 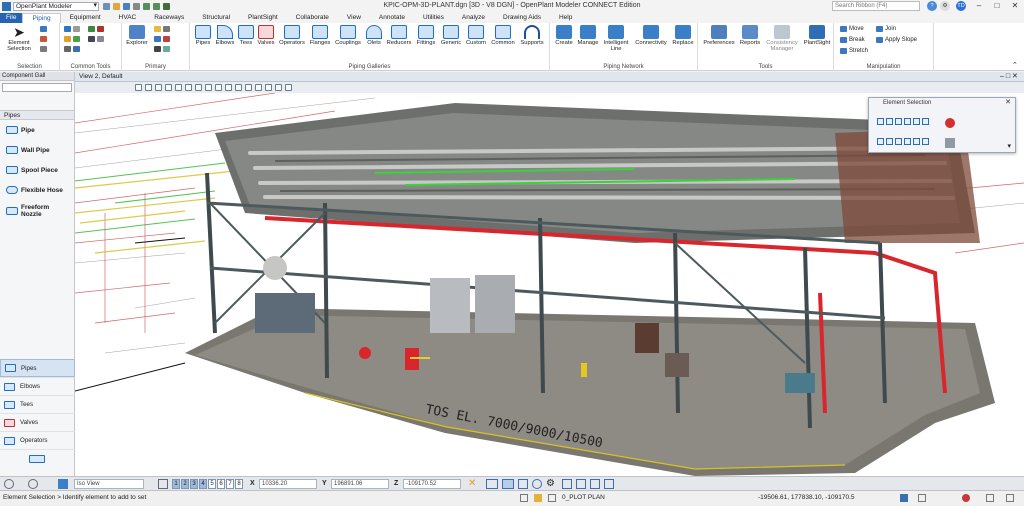 What do you see at coordinates (392, 18) in the screenshot?
I see `tab-annotate: Annotate` at bounding box center [392, 18].